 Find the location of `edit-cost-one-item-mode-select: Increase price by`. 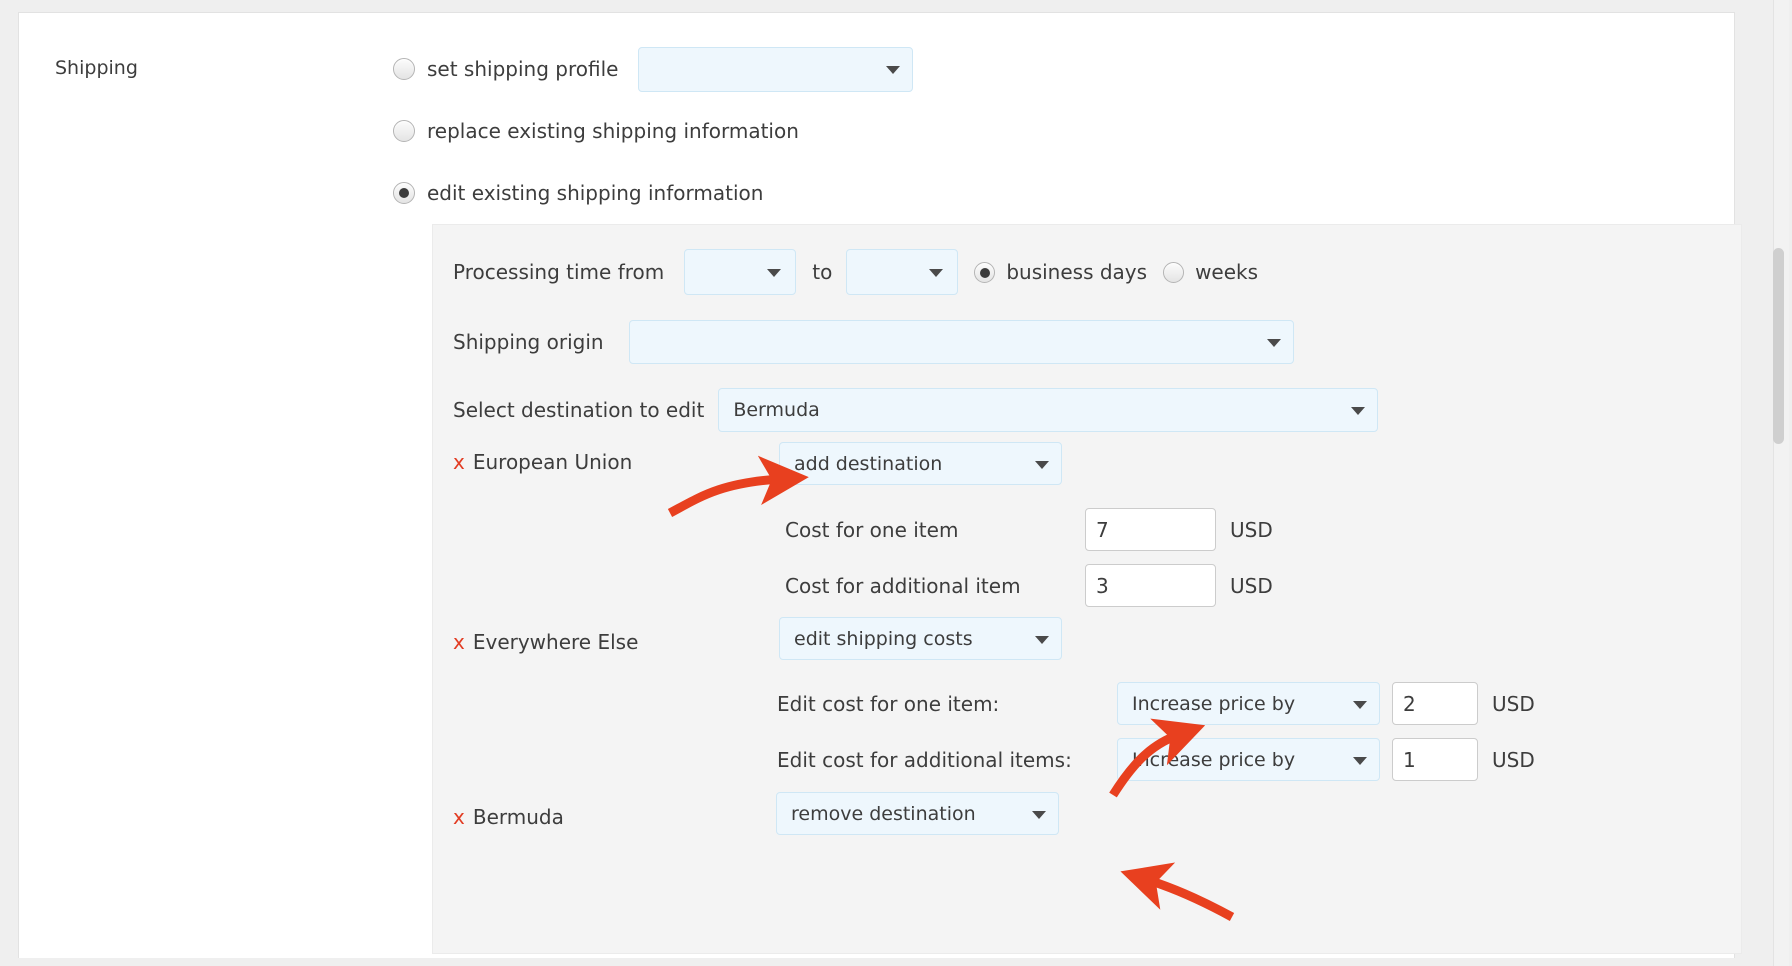

edit-cost-one-item-mode-select: Increase price by is located at coordinates (1248, 703).